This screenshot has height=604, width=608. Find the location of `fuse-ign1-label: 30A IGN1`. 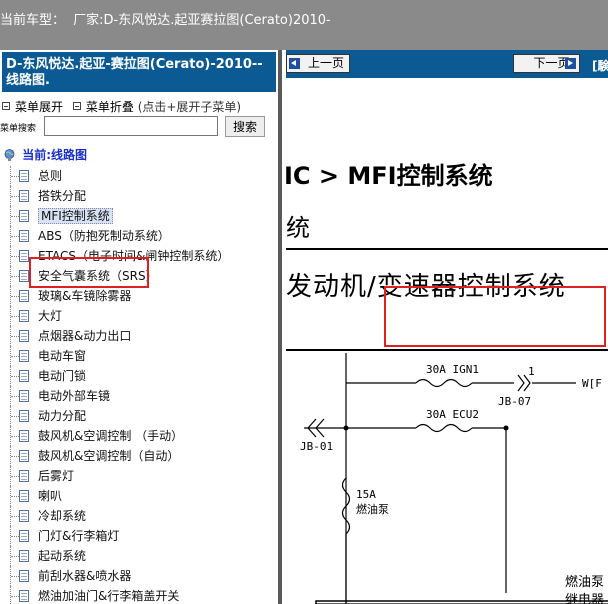

fuse-ign1-label: 30A IGN1 is located at coordinates (452, 369).